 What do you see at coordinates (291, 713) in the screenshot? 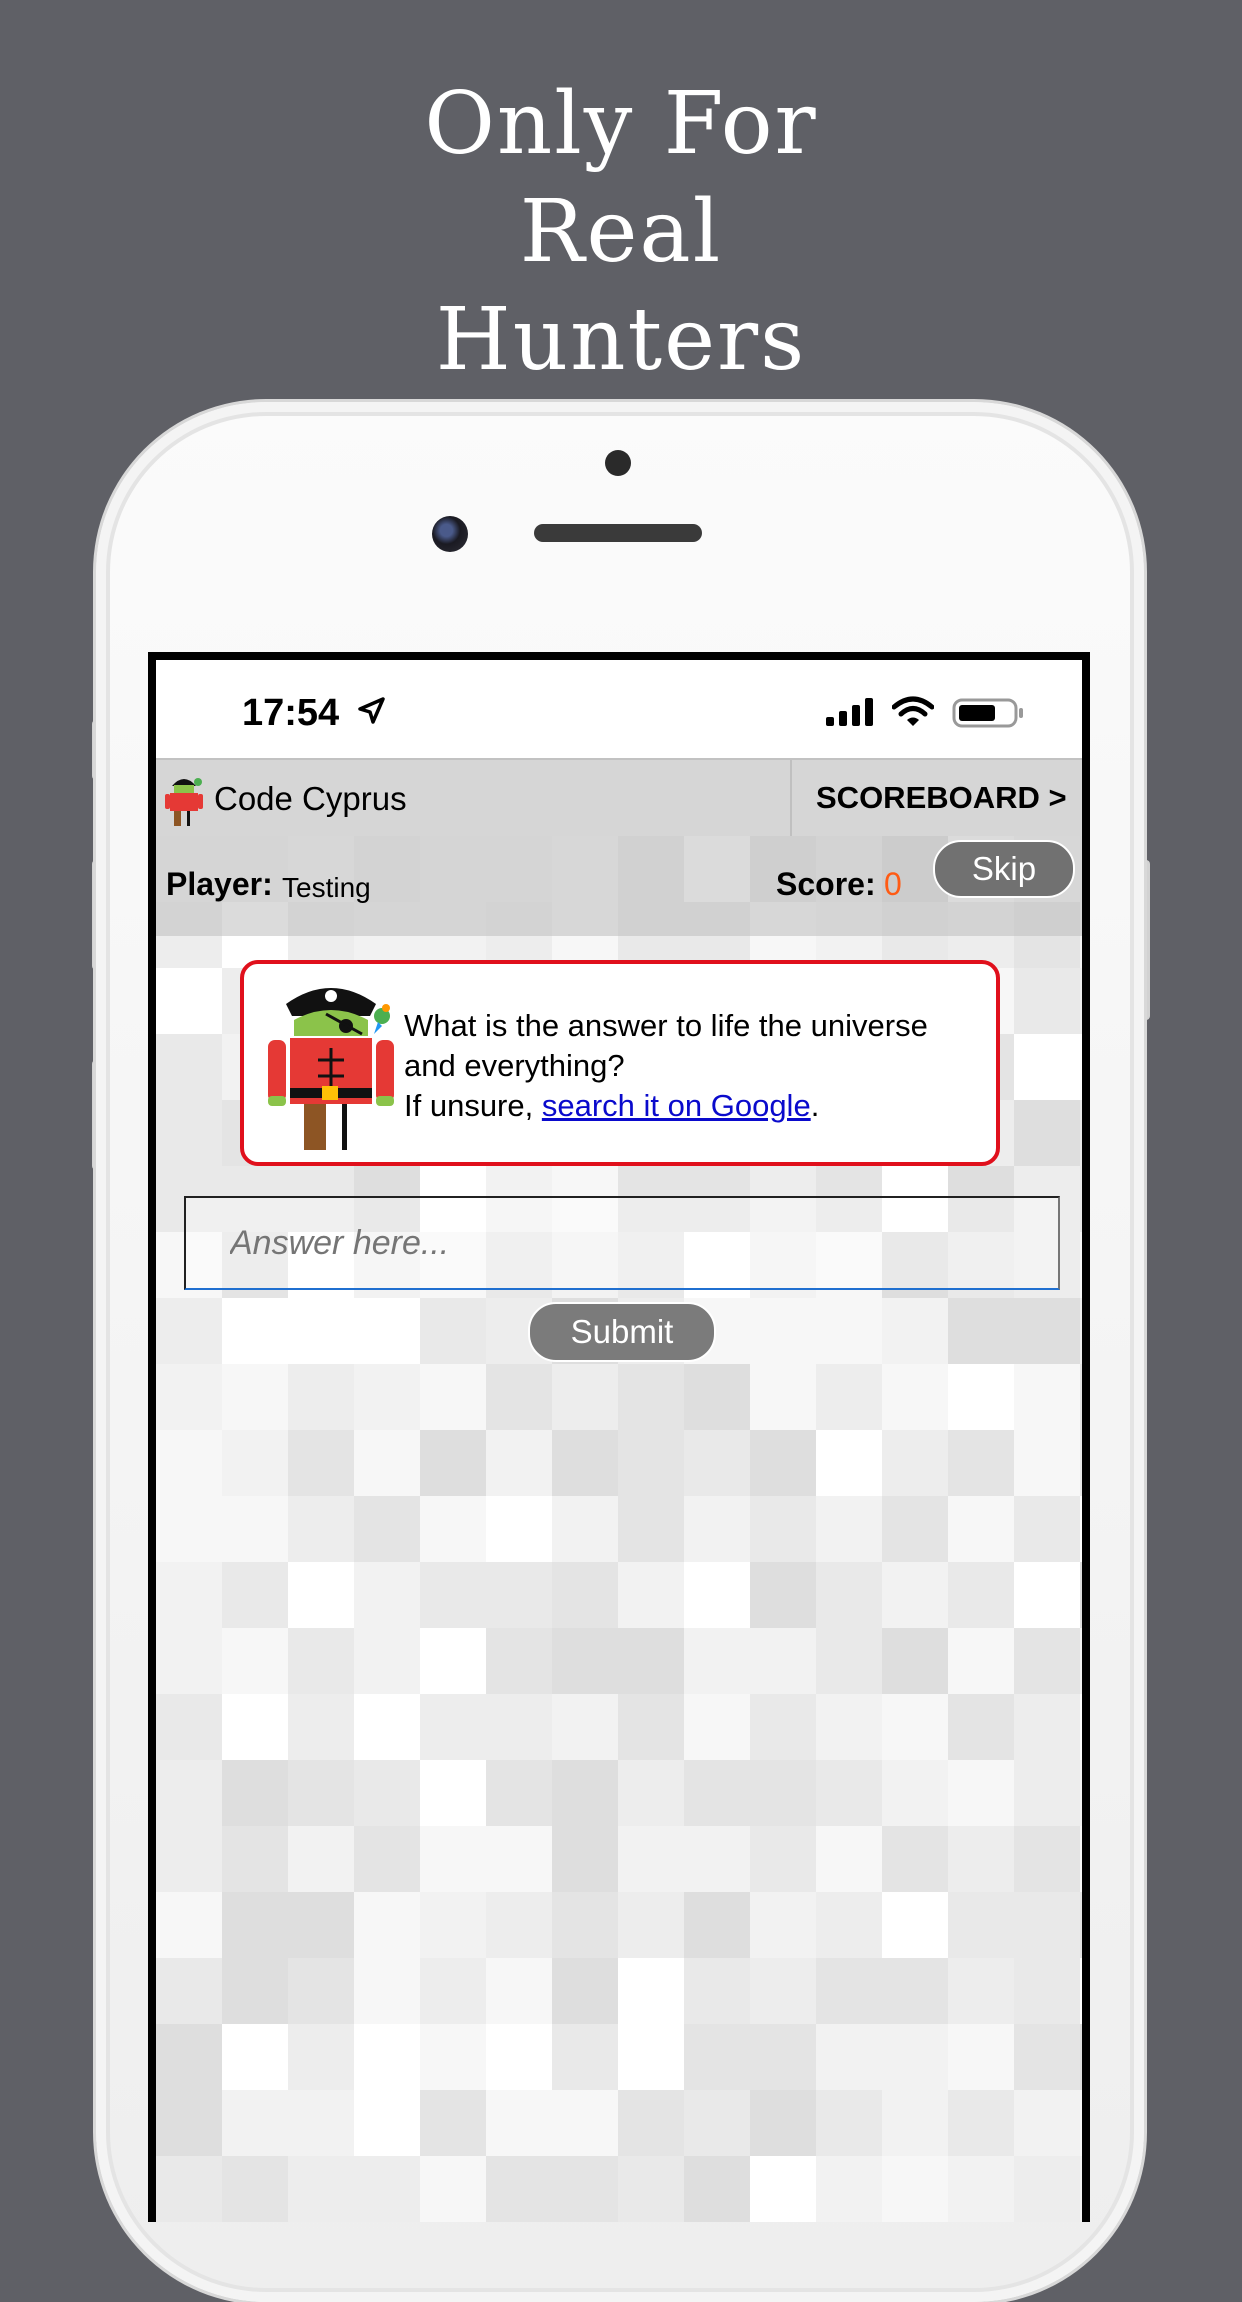
I see `status-time: 17:54` at bounding box center [291, 713].